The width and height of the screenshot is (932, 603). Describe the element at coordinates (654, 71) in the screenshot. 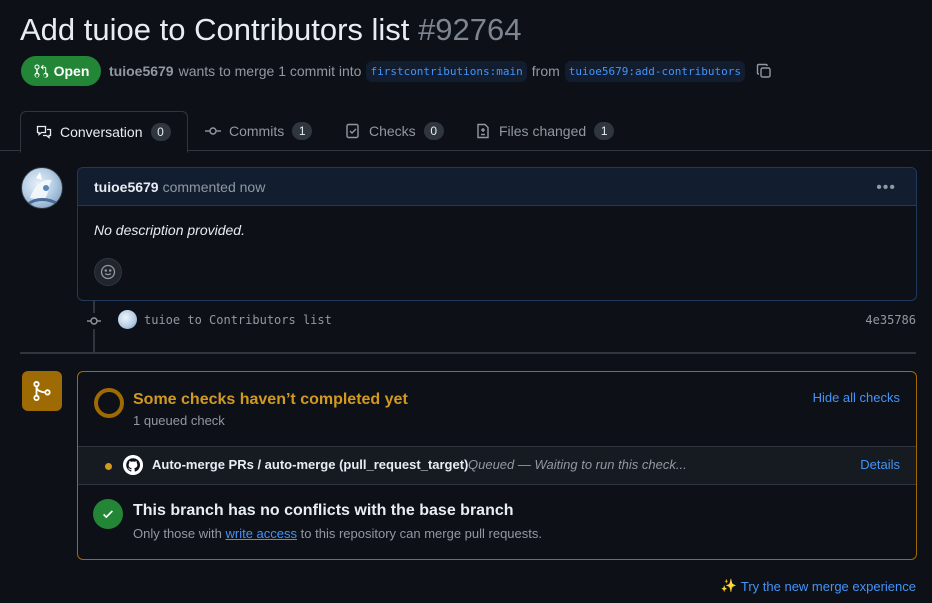

I see `head-branch: tuioe5679:add-contributors` at that location.